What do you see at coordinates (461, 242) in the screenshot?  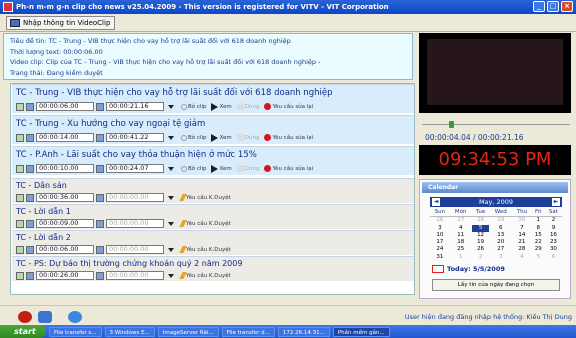 I see `calendar-day: 18` at bounding box center [461, 242].